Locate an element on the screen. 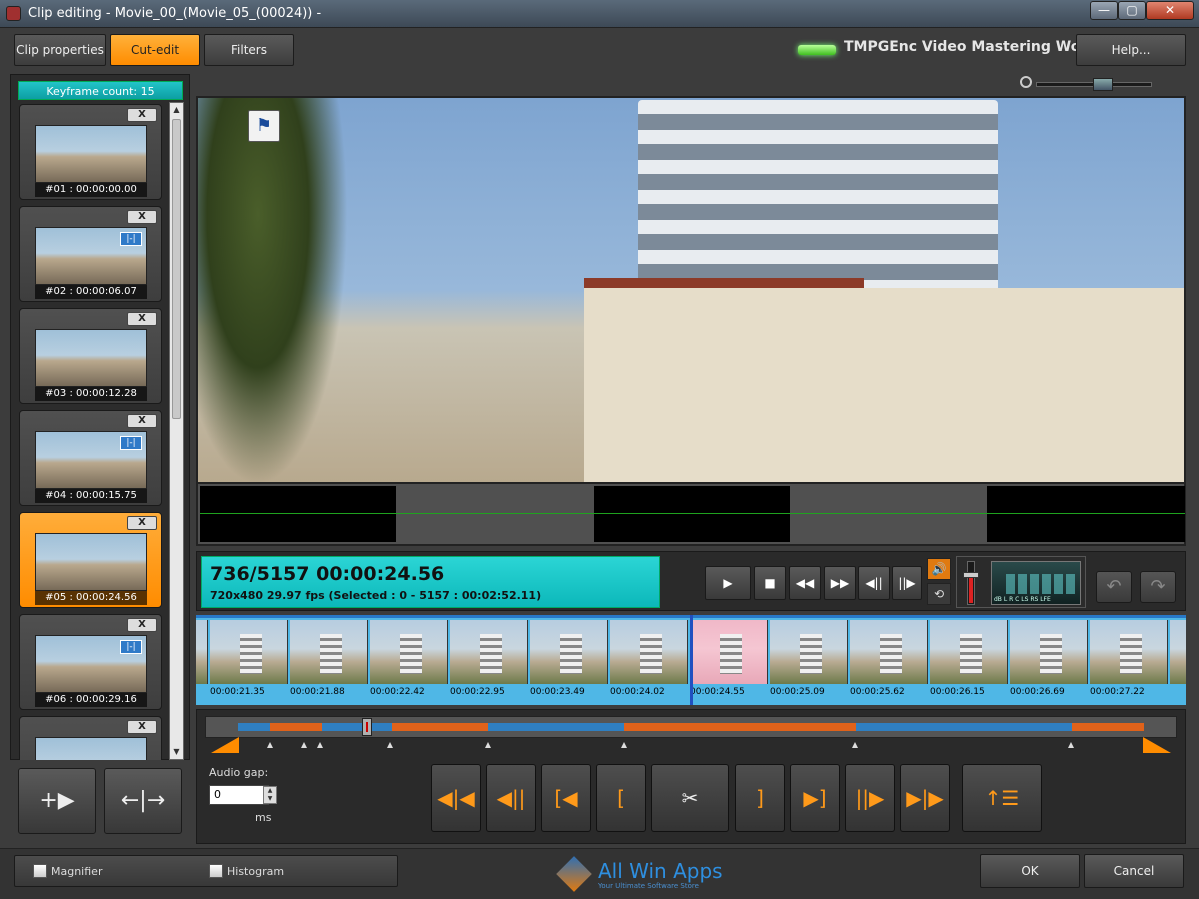 This screenshot has width=1199, height=899. keyframe-item: X |-| #02 : 00:00:06.07 is located at coordinates (90, 254).